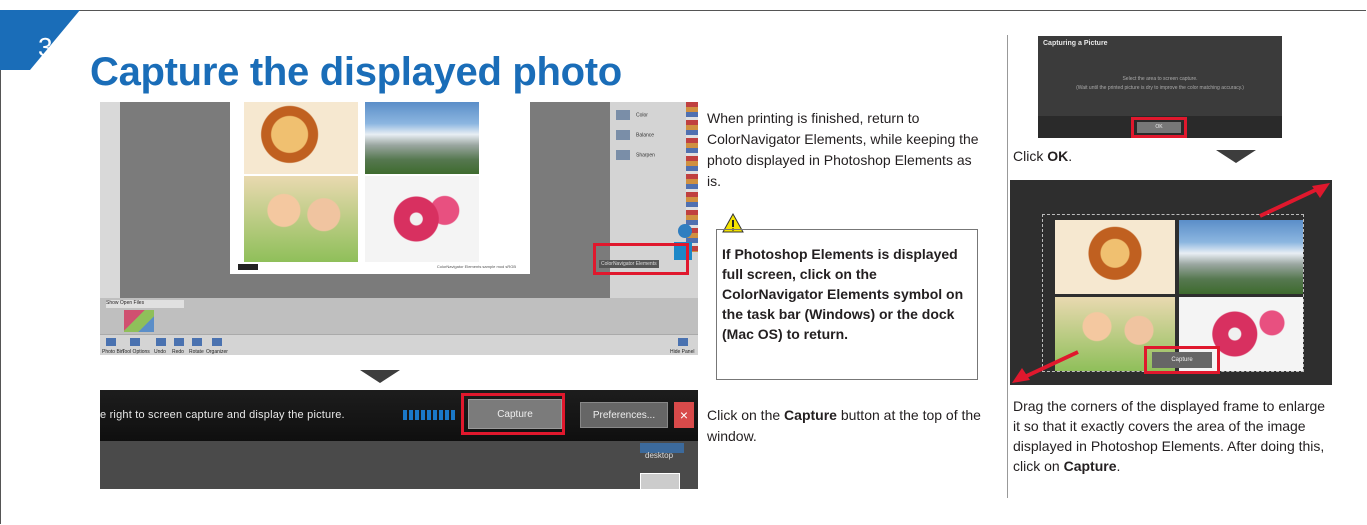  Describe the element at coordinates (429, 415) in the screenshot. I see `arrow-indicator-icon` at that location.